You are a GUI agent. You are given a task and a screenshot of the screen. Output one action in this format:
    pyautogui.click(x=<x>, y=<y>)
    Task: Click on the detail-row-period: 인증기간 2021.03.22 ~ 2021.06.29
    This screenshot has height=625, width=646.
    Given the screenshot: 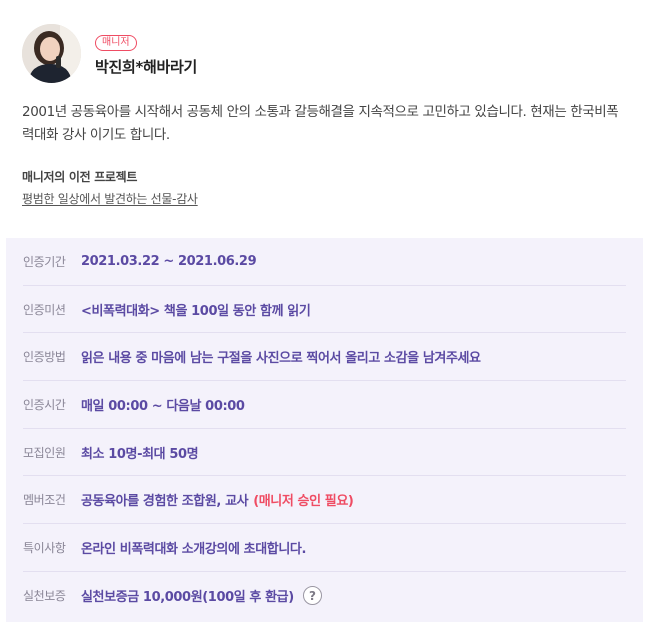 What is the action you would take?
    pyautogui.click(x=324, y=262)
    